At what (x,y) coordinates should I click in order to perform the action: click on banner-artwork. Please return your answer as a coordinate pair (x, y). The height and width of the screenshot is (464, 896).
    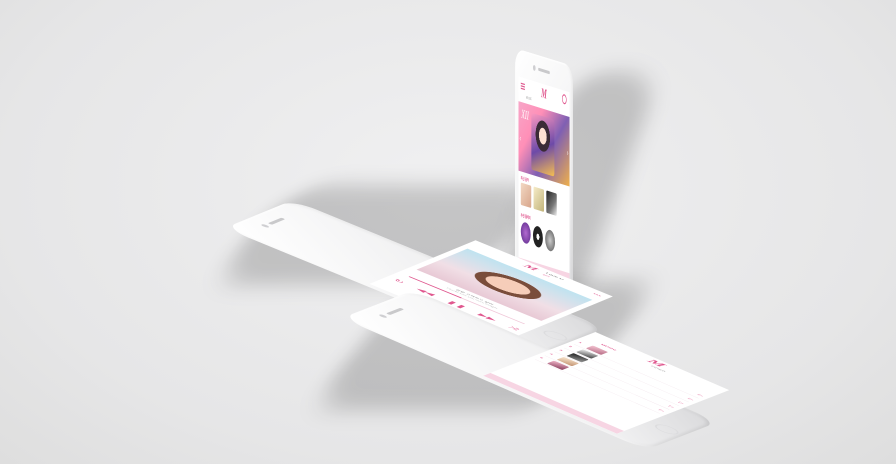
    Looking at the image, I should click on (543, 144).